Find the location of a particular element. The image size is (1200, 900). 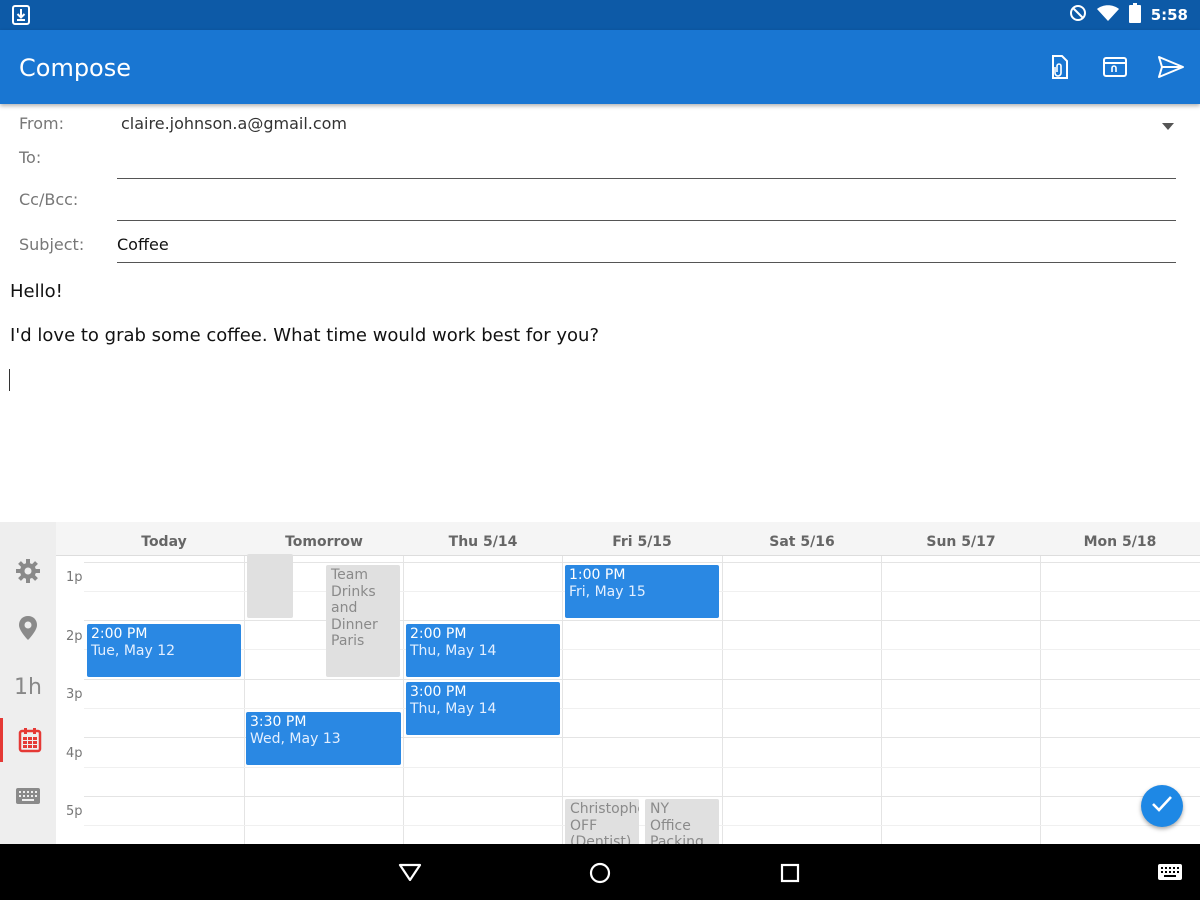

done-button is located at coordinates (1162, 806).